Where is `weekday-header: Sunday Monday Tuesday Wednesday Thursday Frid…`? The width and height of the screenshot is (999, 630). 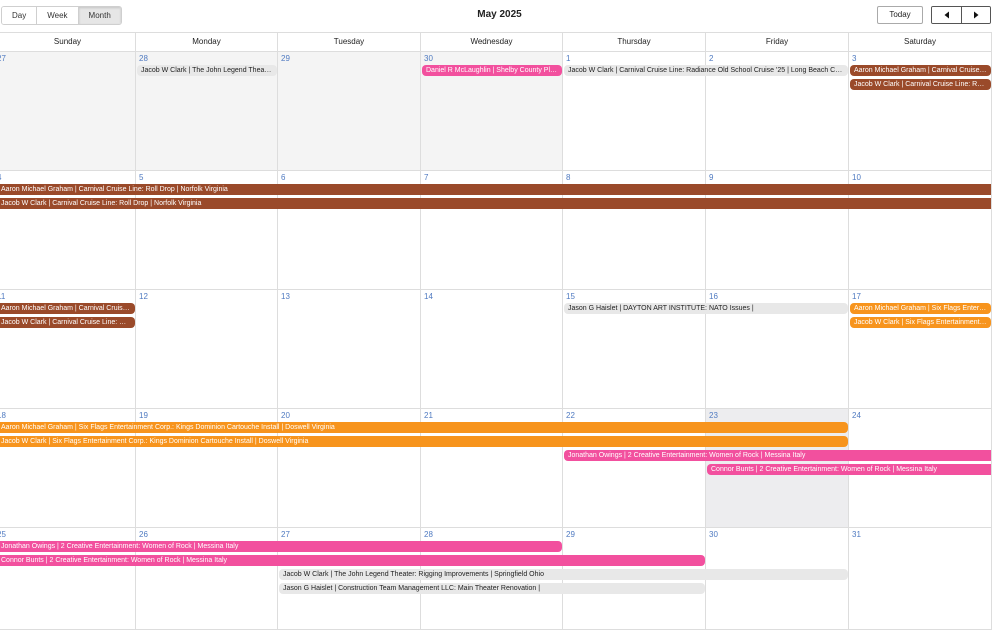
weekday-header: Sunday Monday Tuesday Wednesday Thursday Frid… is located at coordinates (496, 42).